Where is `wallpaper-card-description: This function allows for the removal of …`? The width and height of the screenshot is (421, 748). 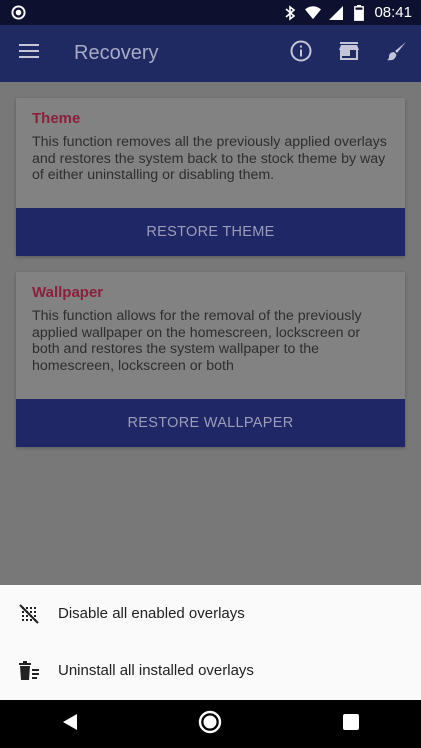 wallpaper-card-description: This function allows for the removal of … is located at coordinates (197, 341).